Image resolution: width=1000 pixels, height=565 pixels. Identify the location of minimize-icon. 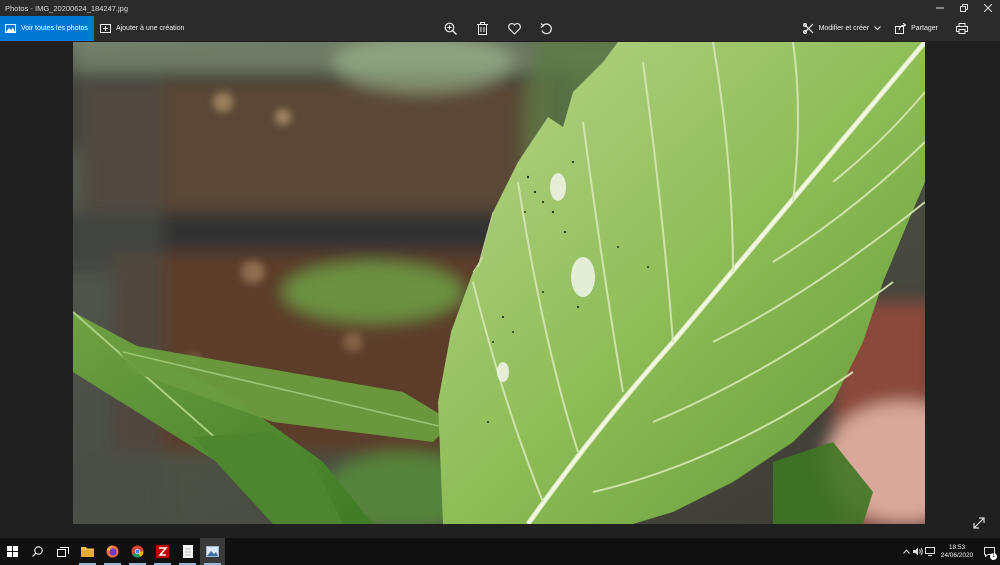
(940, 8).